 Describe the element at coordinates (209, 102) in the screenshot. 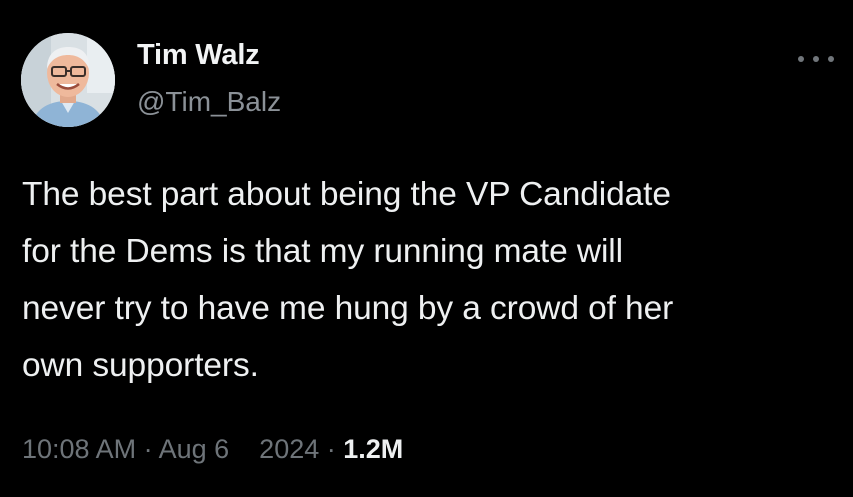

I see `author-handle: @Tim_Balz` at that location.